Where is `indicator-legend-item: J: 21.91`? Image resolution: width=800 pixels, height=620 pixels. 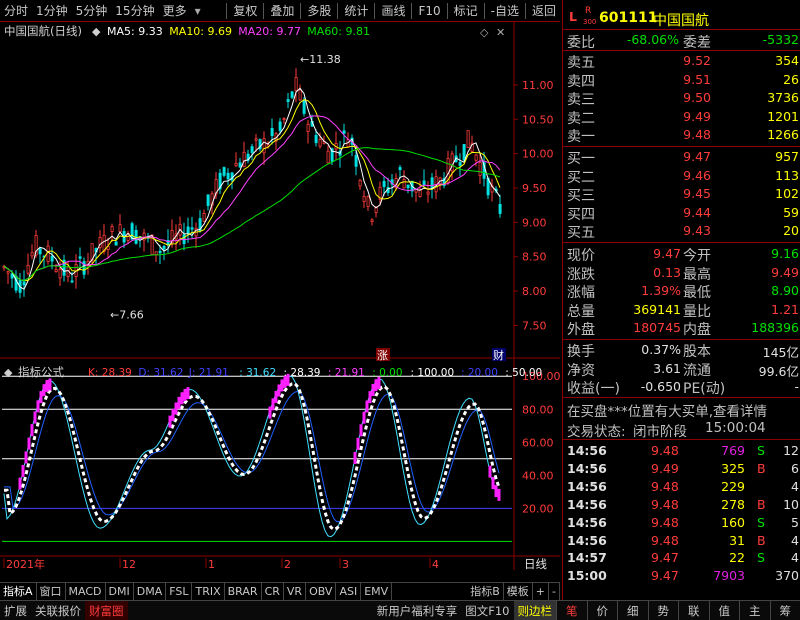
indicator-legend-item: J: 21.91 is located at coordinates (208, 373).